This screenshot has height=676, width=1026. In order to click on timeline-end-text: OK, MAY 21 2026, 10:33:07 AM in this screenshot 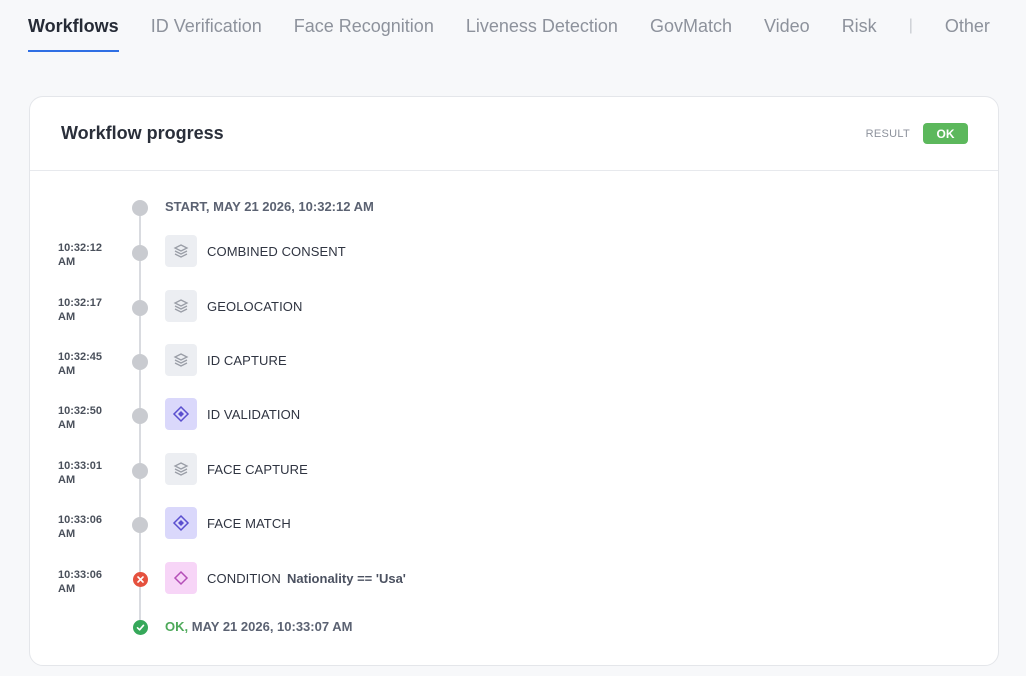, I will do `click(258, 626)`.